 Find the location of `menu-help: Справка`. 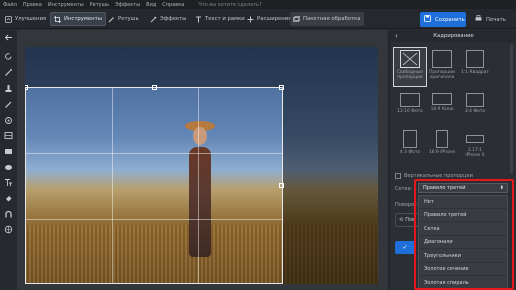

menu-help: Справка is located at coordinates (173, 5).